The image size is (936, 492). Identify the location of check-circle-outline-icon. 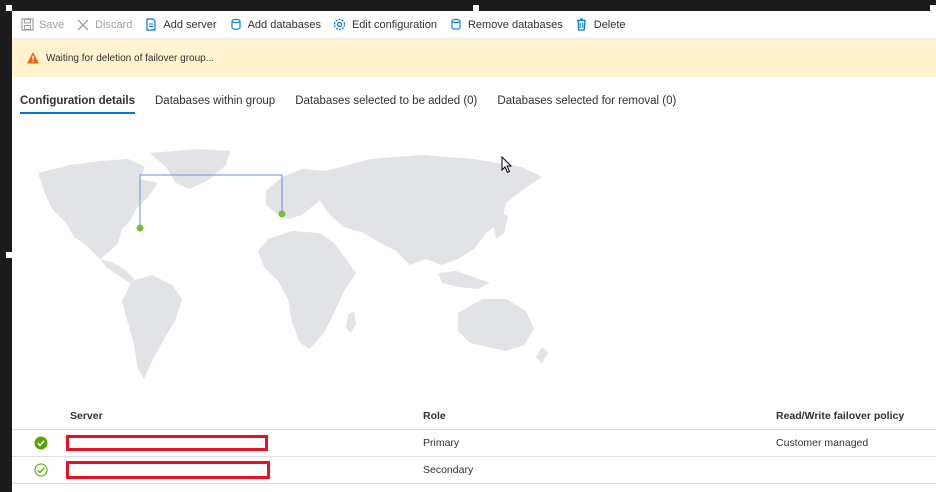
(41, 470).